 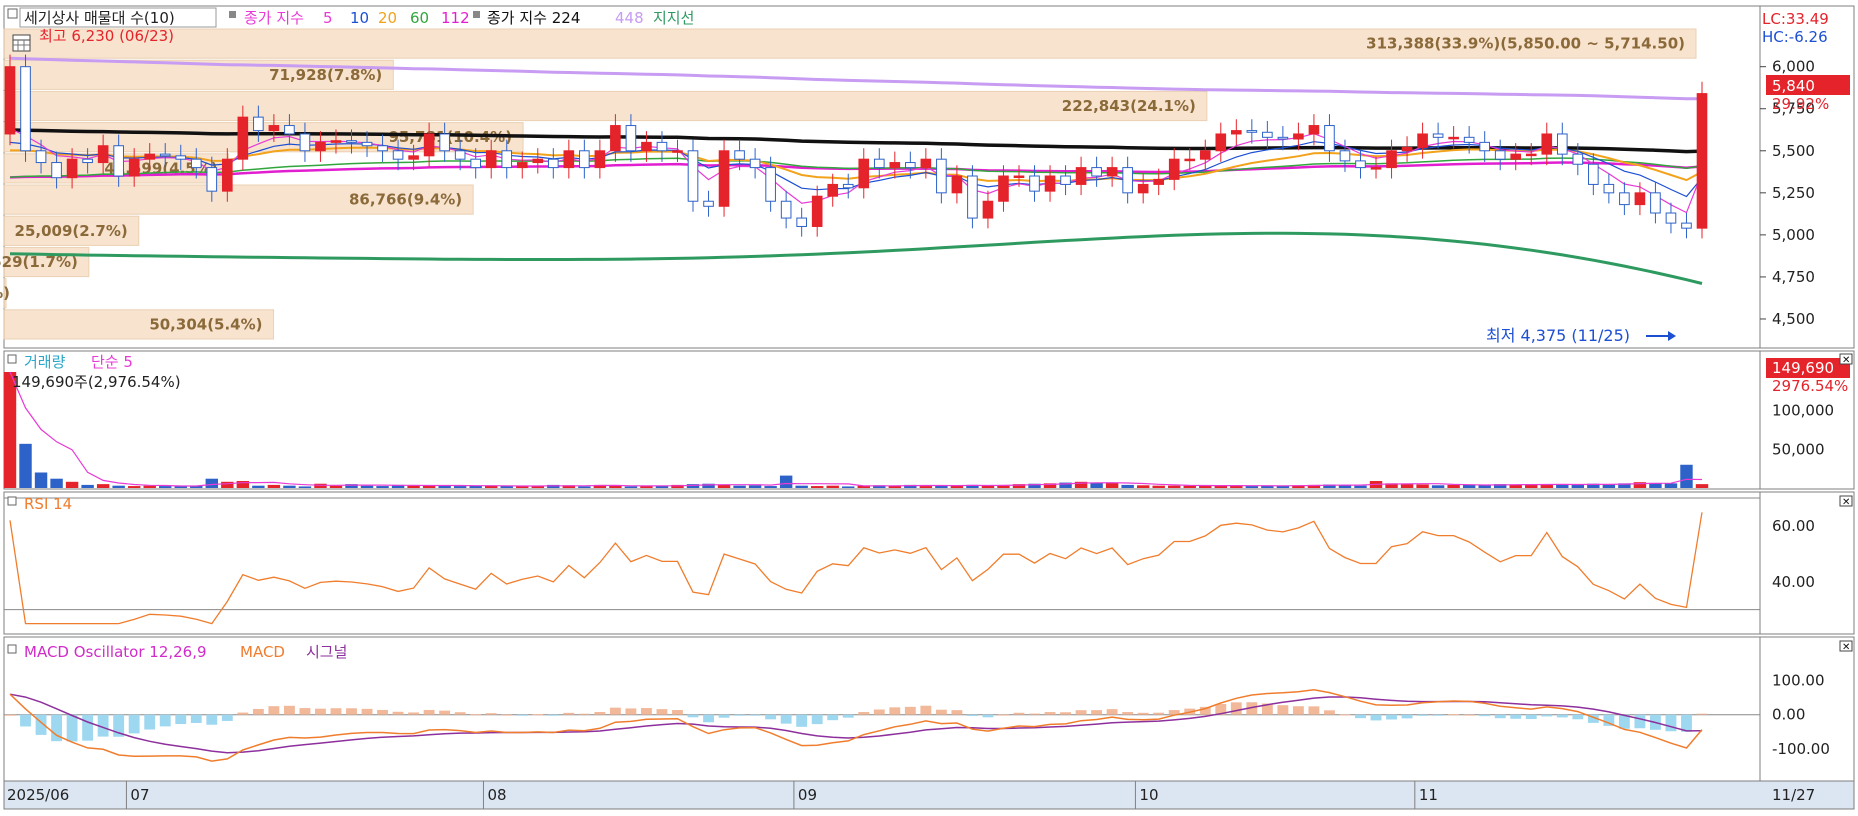 What do you see at coordinates (673, 18) in the screenshot?
I see `legend-support: 지지선` at bounding box center [673, 18].